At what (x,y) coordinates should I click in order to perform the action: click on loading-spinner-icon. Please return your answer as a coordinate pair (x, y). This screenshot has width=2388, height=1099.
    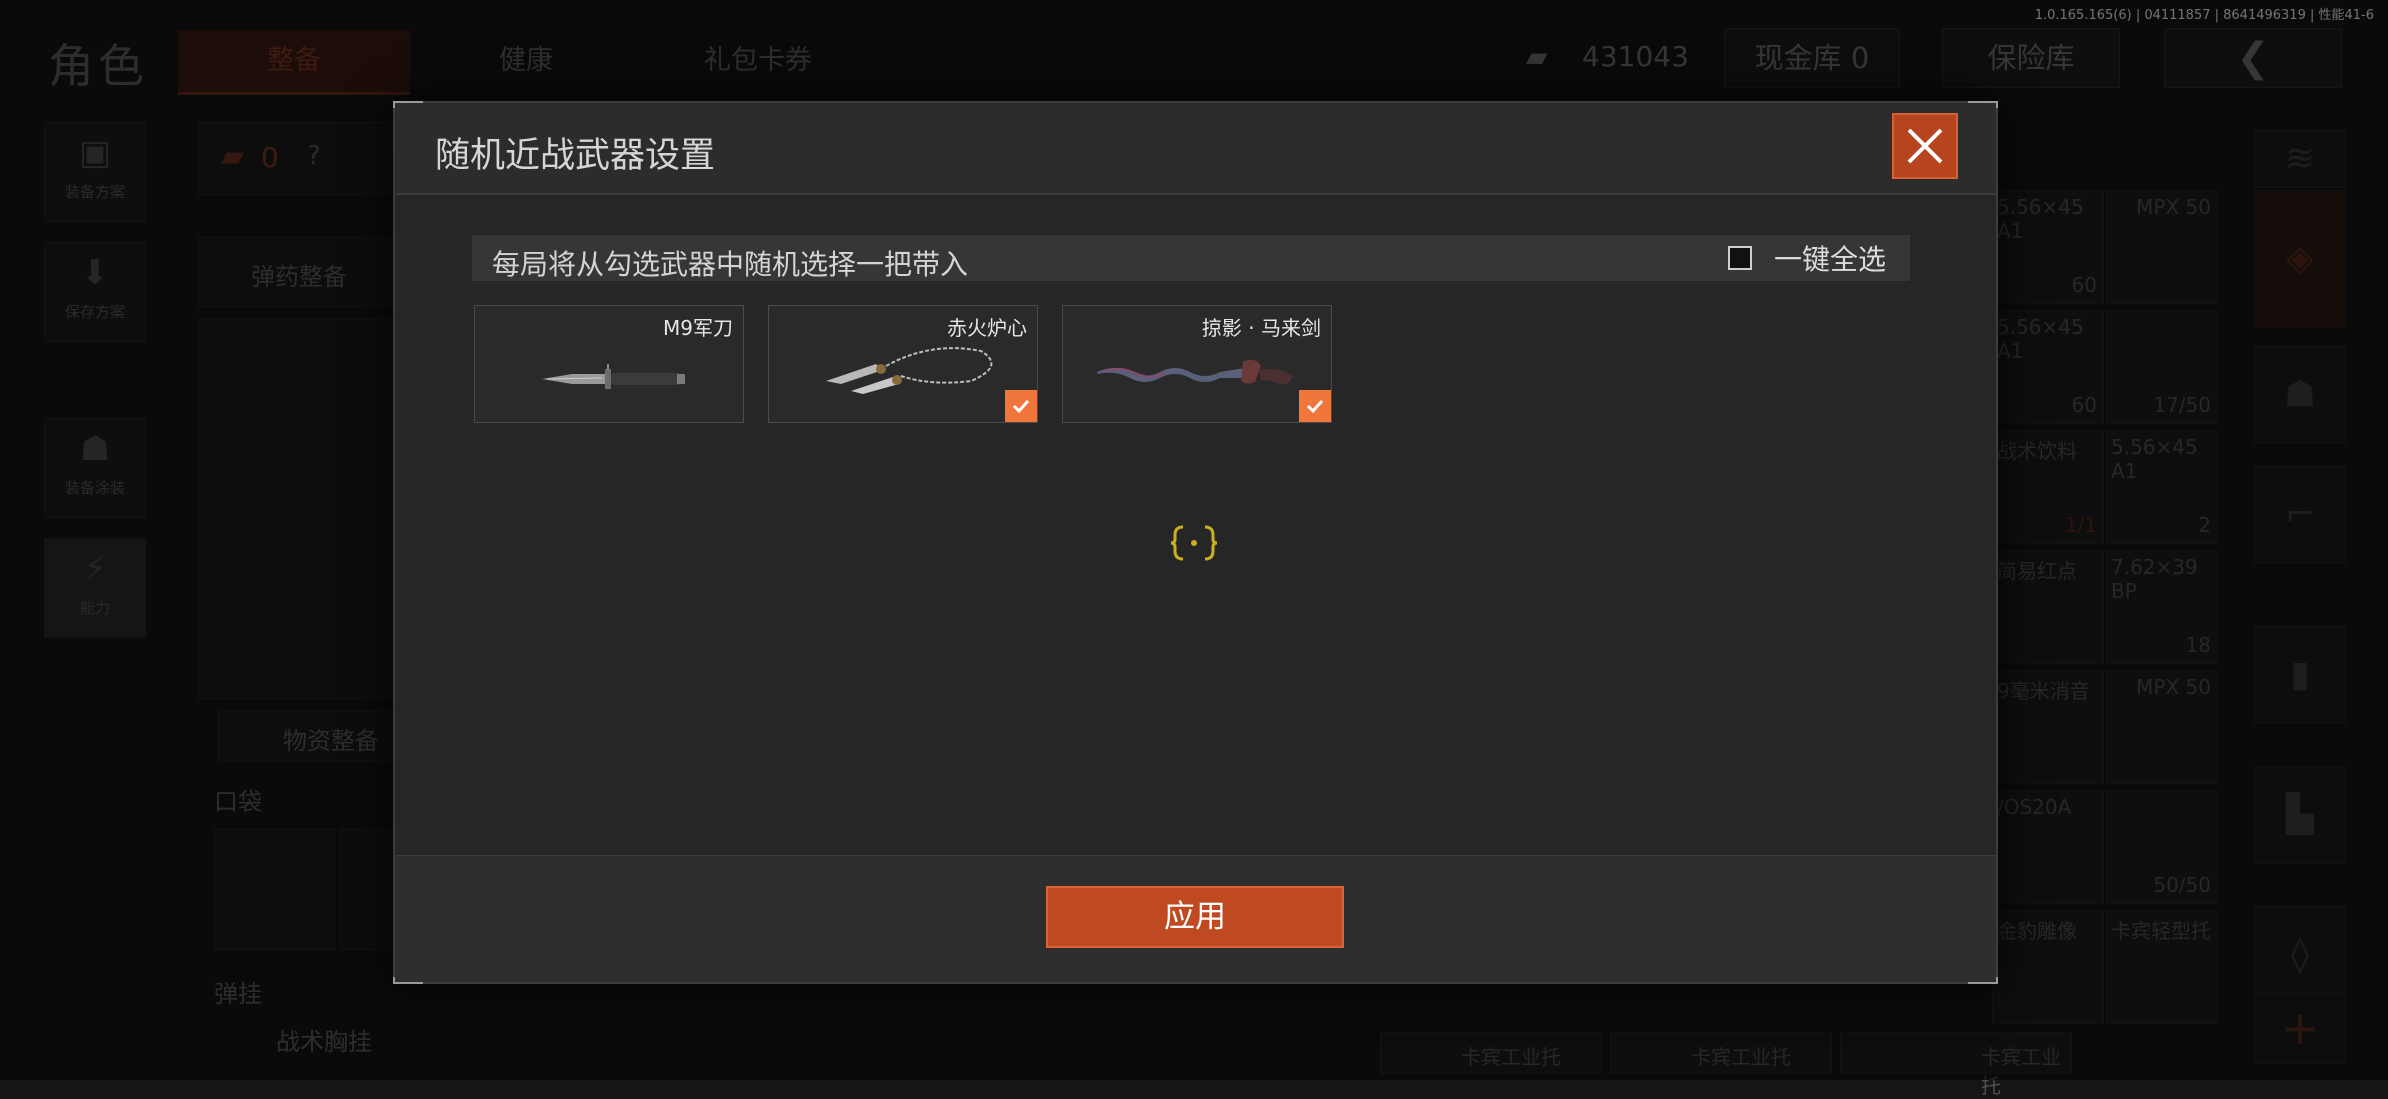
    Looking at the image, I should click on (1194, 543).